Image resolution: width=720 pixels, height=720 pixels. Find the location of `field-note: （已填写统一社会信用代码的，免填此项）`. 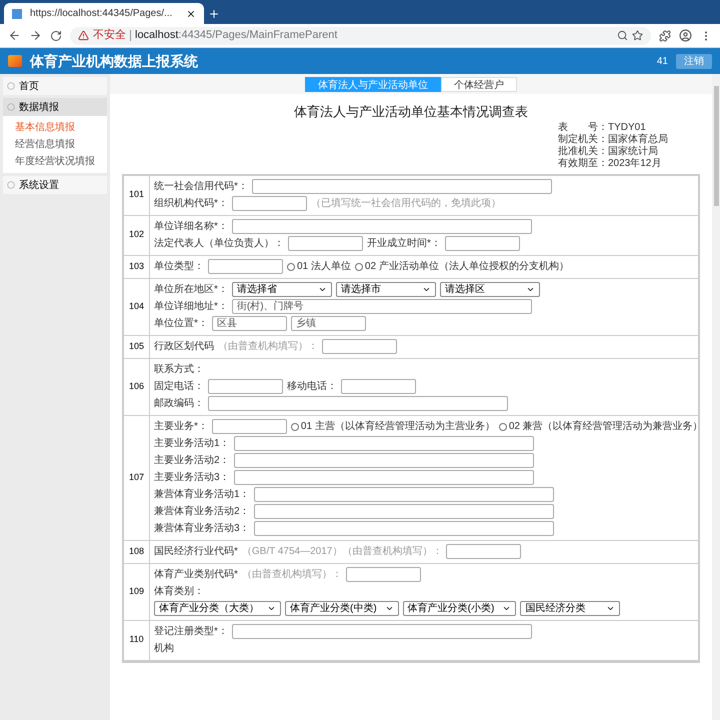

field-note: （已填写统一社会信用代码的，免填此项） is located at coordinates (405, 203).